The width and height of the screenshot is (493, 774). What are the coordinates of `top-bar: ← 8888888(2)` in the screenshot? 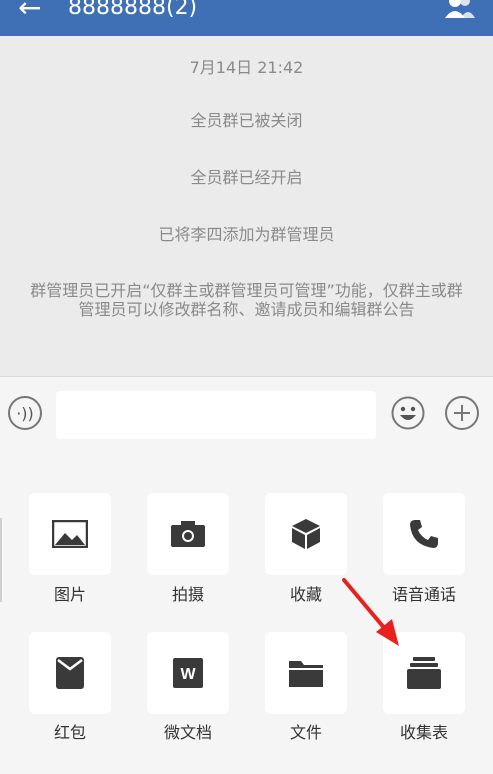 It's located at (246, 18).